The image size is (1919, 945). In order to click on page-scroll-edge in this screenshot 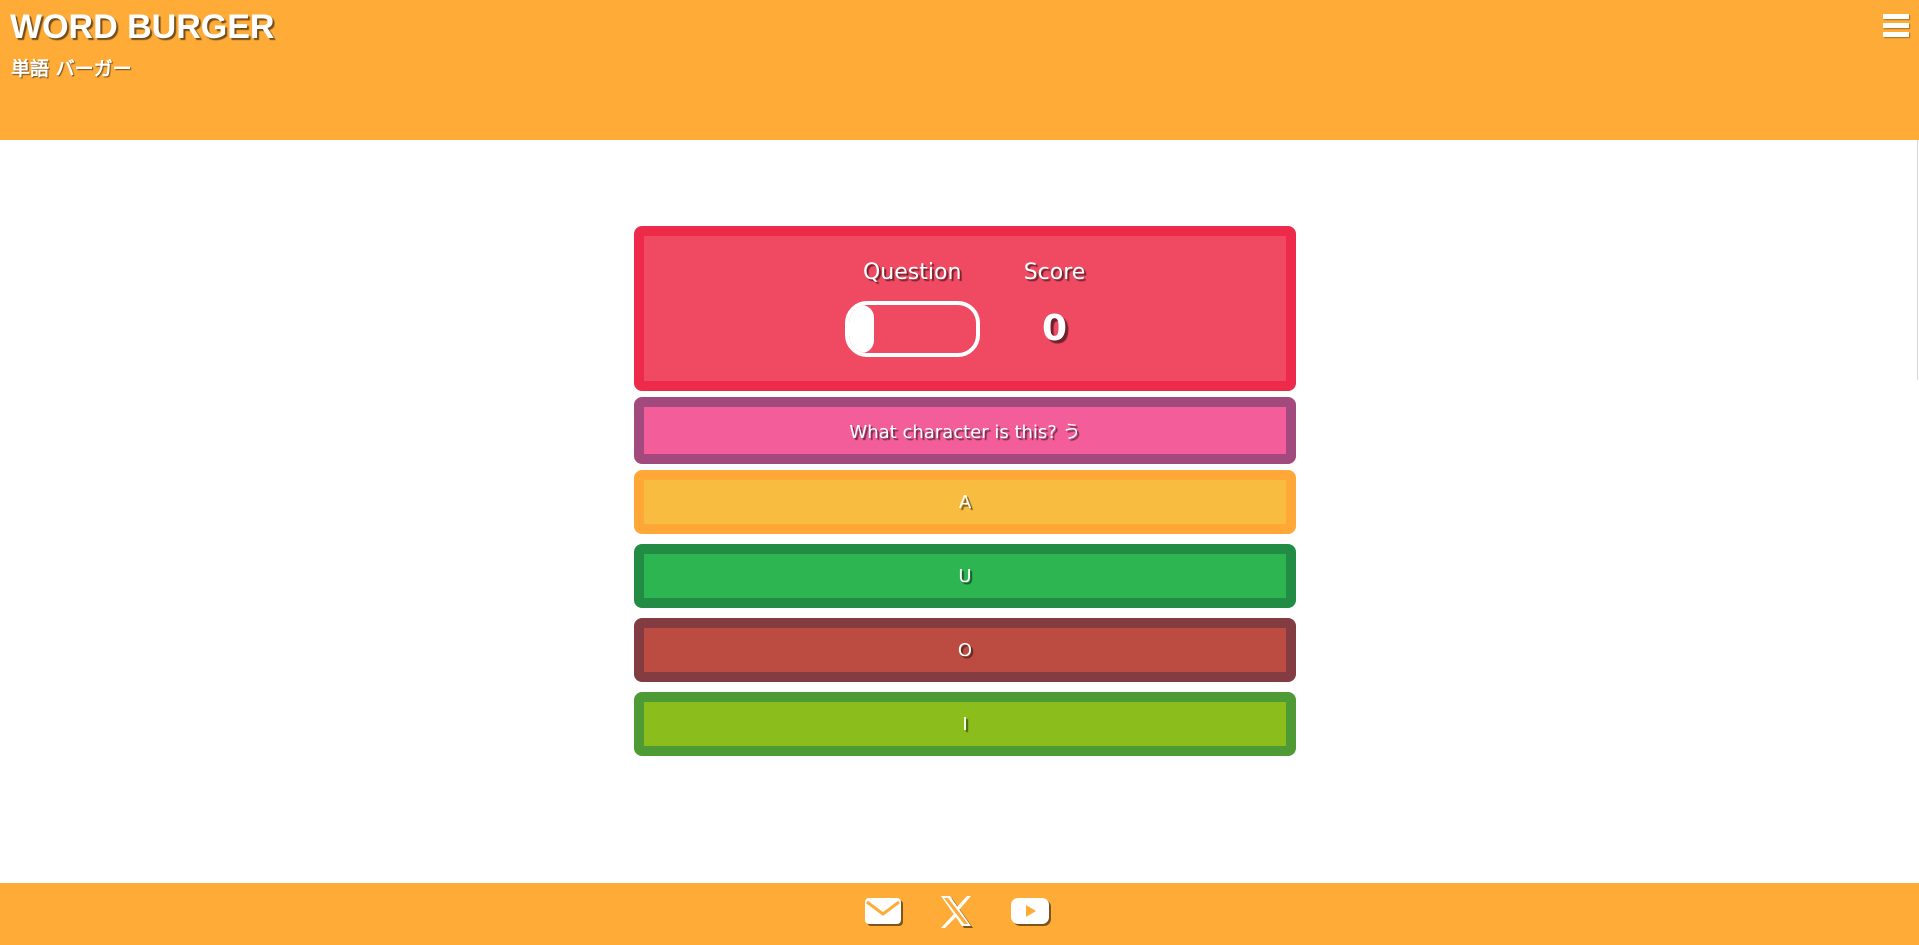, I will do `click(1917, 260)`.